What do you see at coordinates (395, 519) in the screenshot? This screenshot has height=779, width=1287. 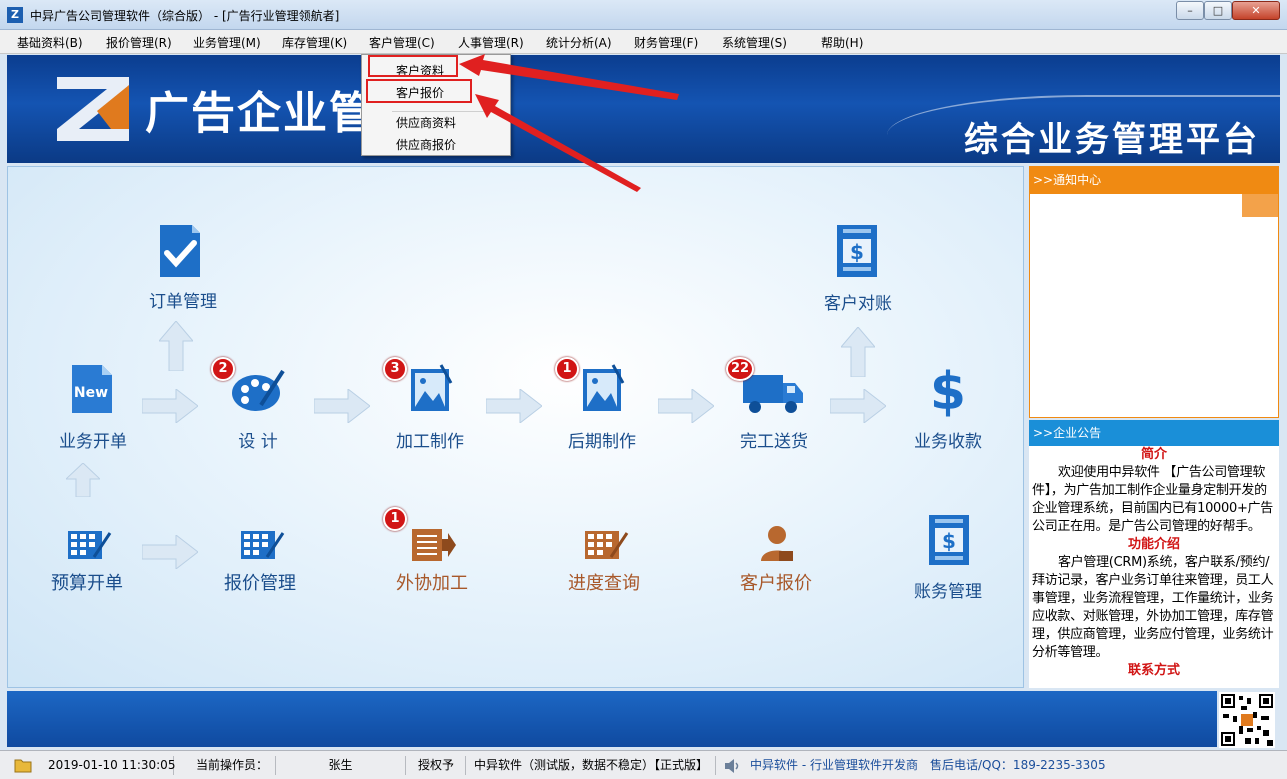 I see `outsource-count-badge: 1` at bounding box center [395, 519].